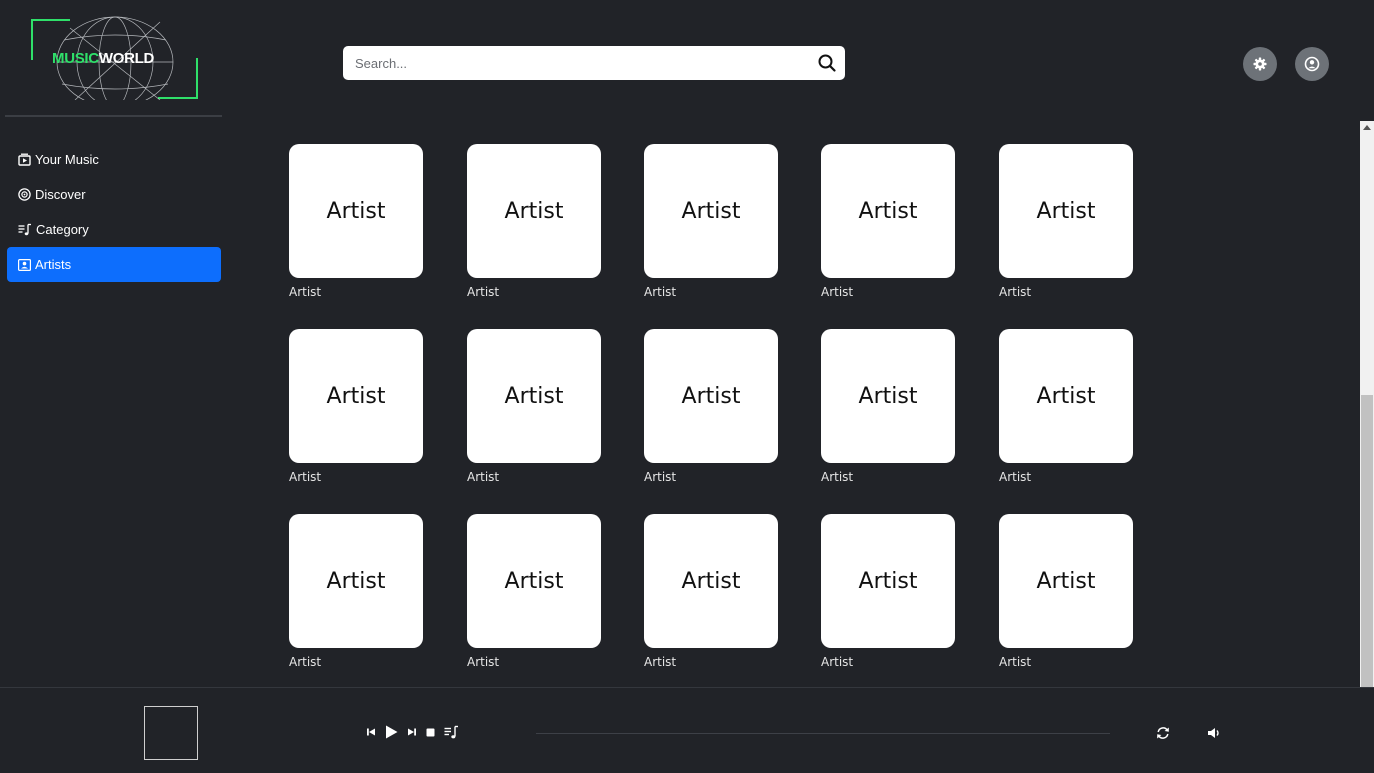 Image resolution: width=1374 pixels, height=773 pixels. Describe the element at coordinates (114, 264) in the screenshot. I see `sidebar-item-artists: Artists` at that location.